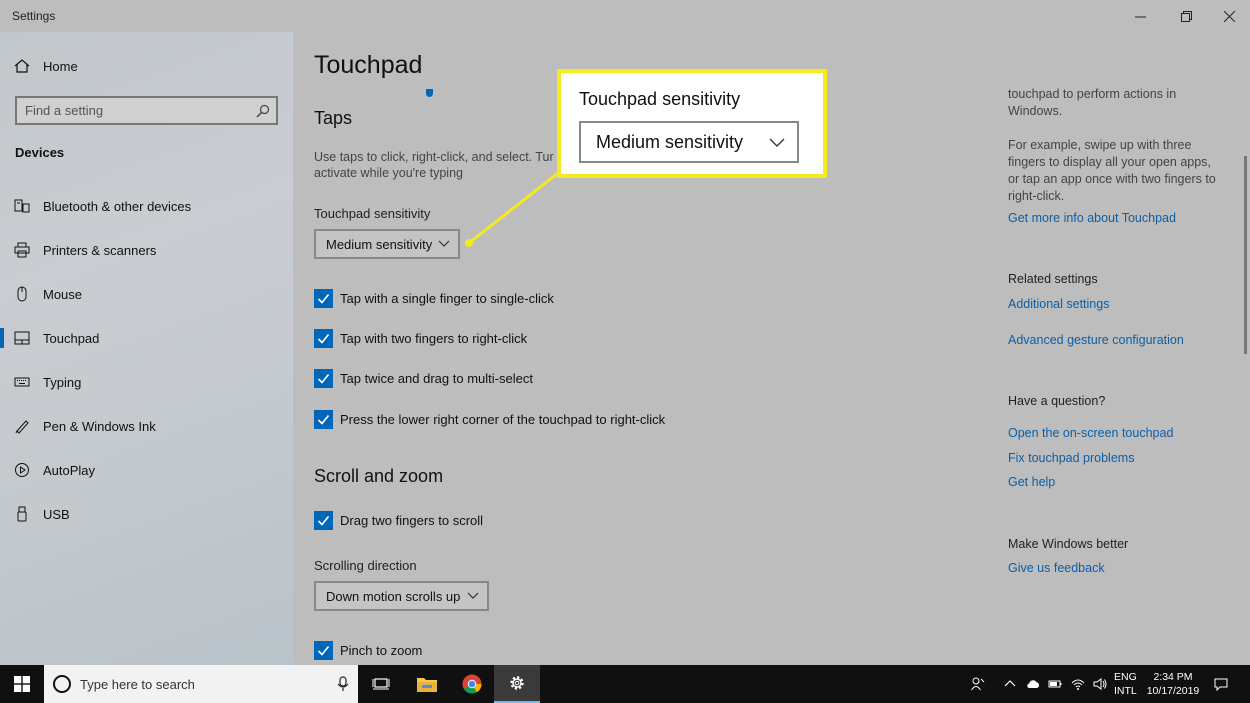 The image size is (1250, 703). I want to click on chrome-button, so click(472, 684).